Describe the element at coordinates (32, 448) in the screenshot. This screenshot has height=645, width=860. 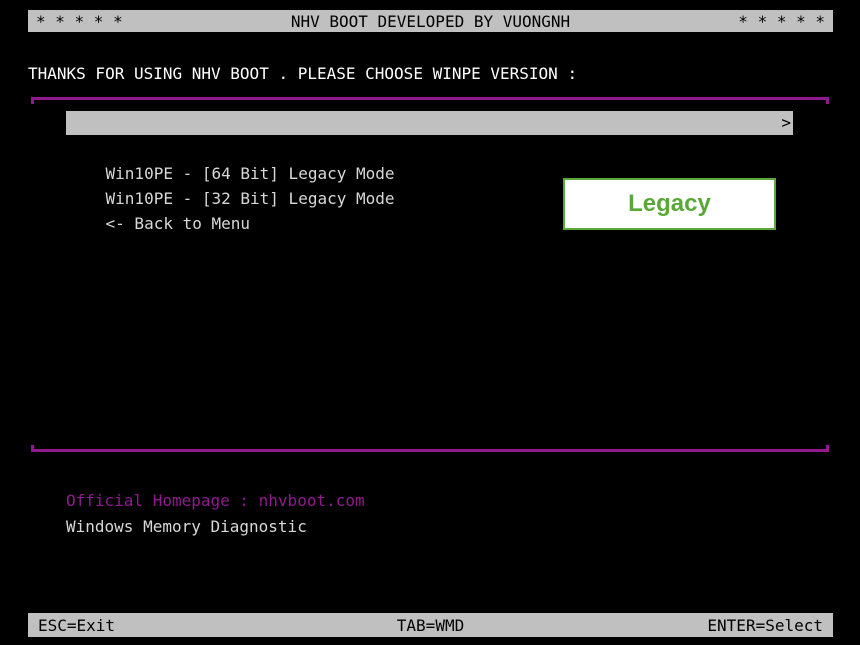
I see `frame-corner-bl` at that location.